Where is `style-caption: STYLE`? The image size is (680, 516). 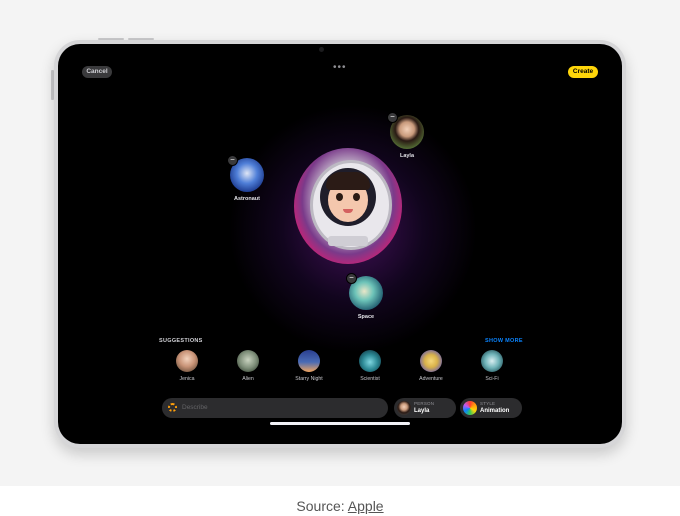
style-caption: STYLE is located at coordinates (488, 403).